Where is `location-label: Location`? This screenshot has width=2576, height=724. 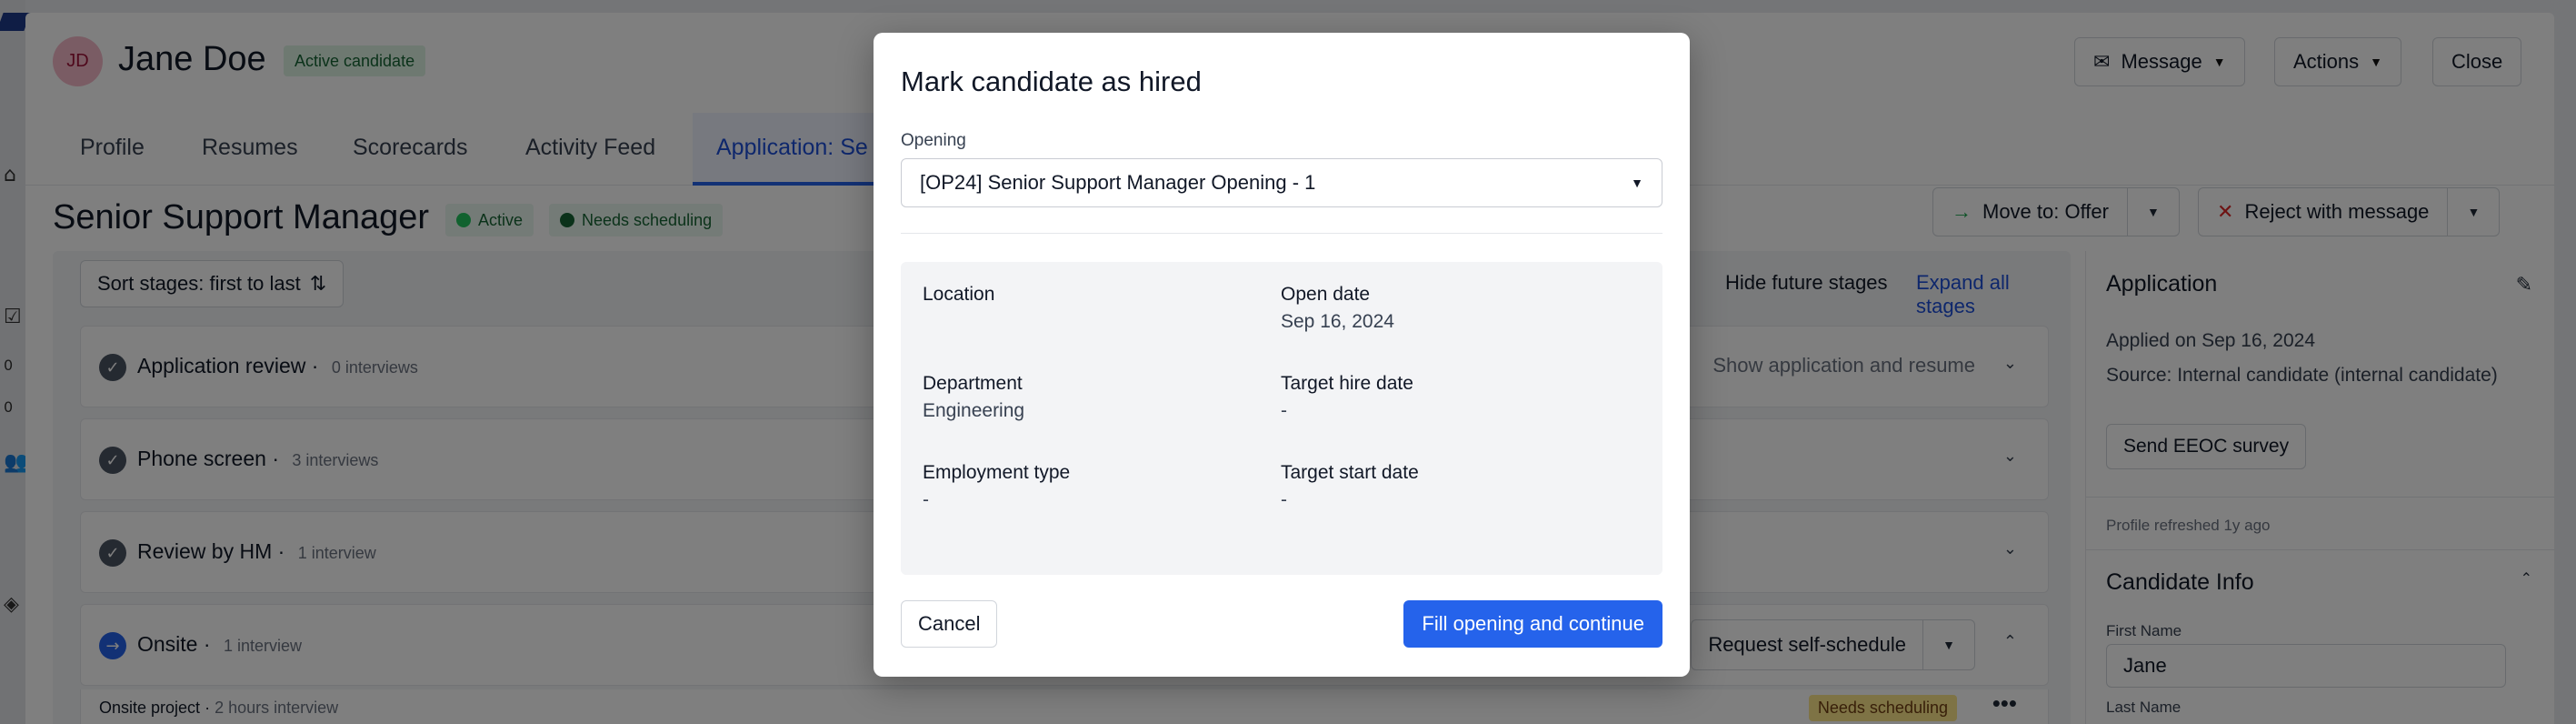
location-label: Location is located at coordinates (959, 294).